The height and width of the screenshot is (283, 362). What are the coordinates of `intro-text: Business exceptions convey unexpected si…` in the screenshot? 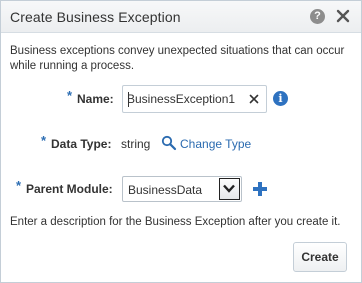 It's located at (177, 58).